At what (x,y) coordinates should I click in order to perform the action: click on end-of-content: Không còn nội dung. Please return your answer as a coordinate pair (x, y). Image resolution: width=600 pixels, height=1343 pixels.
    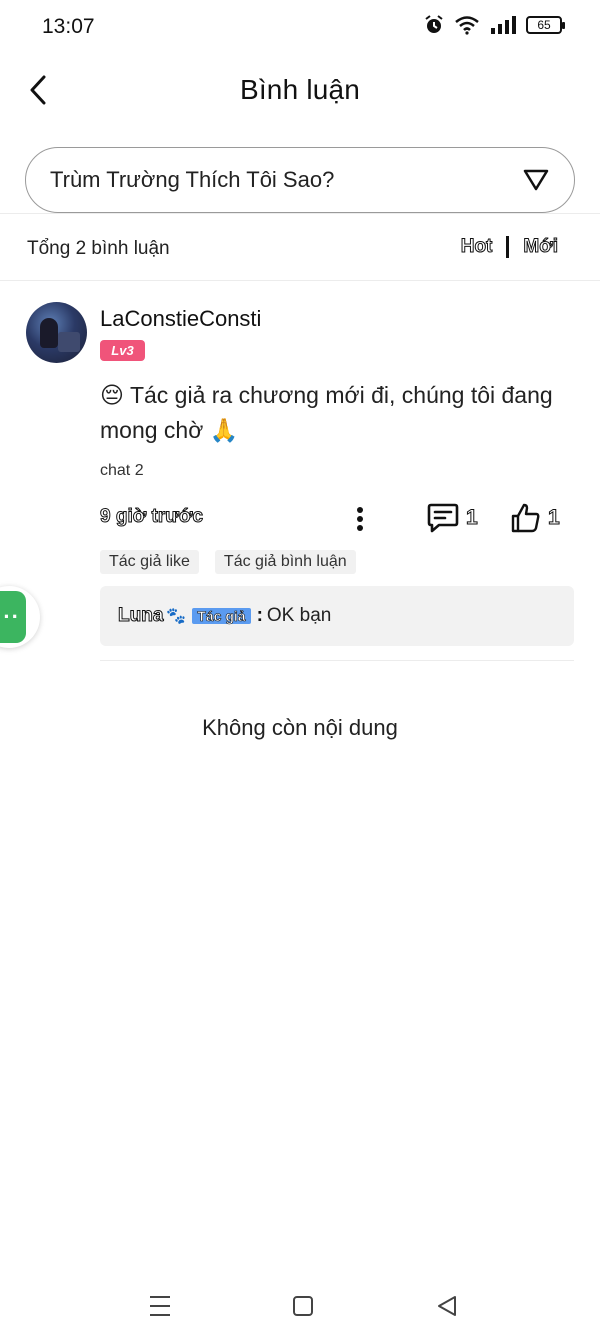
    Looking at the image, I should click on (300, 727).